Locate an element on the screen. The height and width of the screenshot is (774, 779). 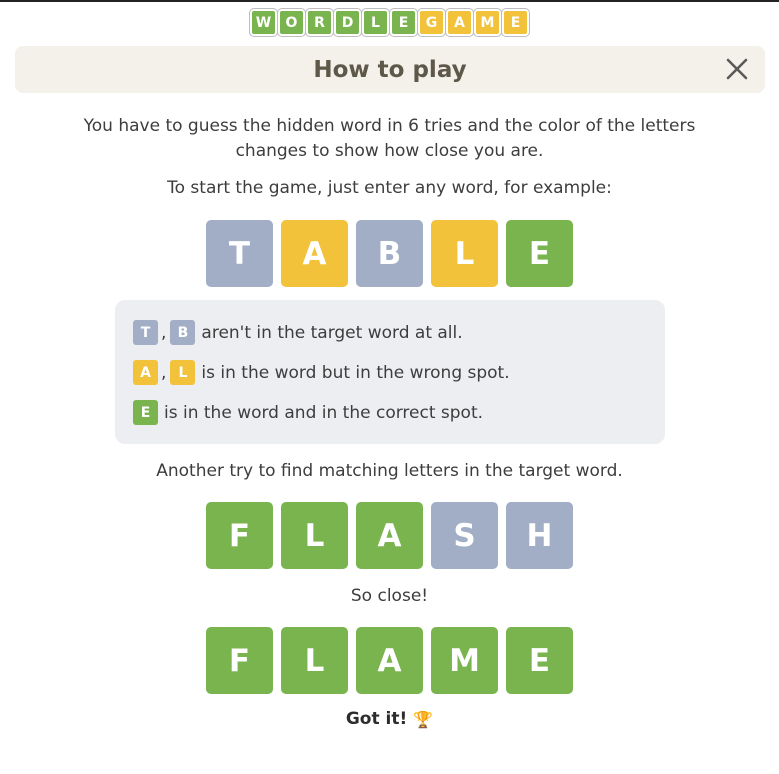
legend-gray-text: aren't in the target word at all. is located at coordinates (332, 332).